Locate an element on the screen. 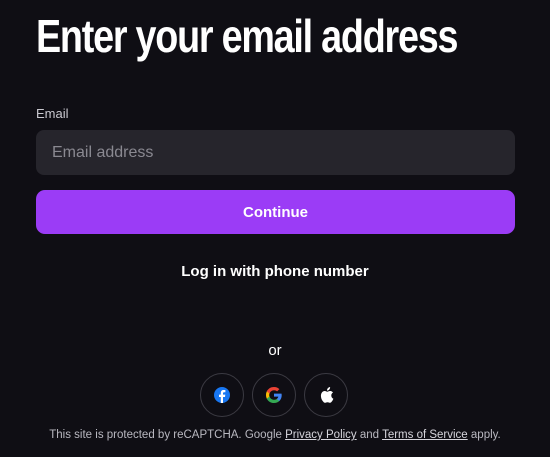  email-field is located at coordinates (275, 152).